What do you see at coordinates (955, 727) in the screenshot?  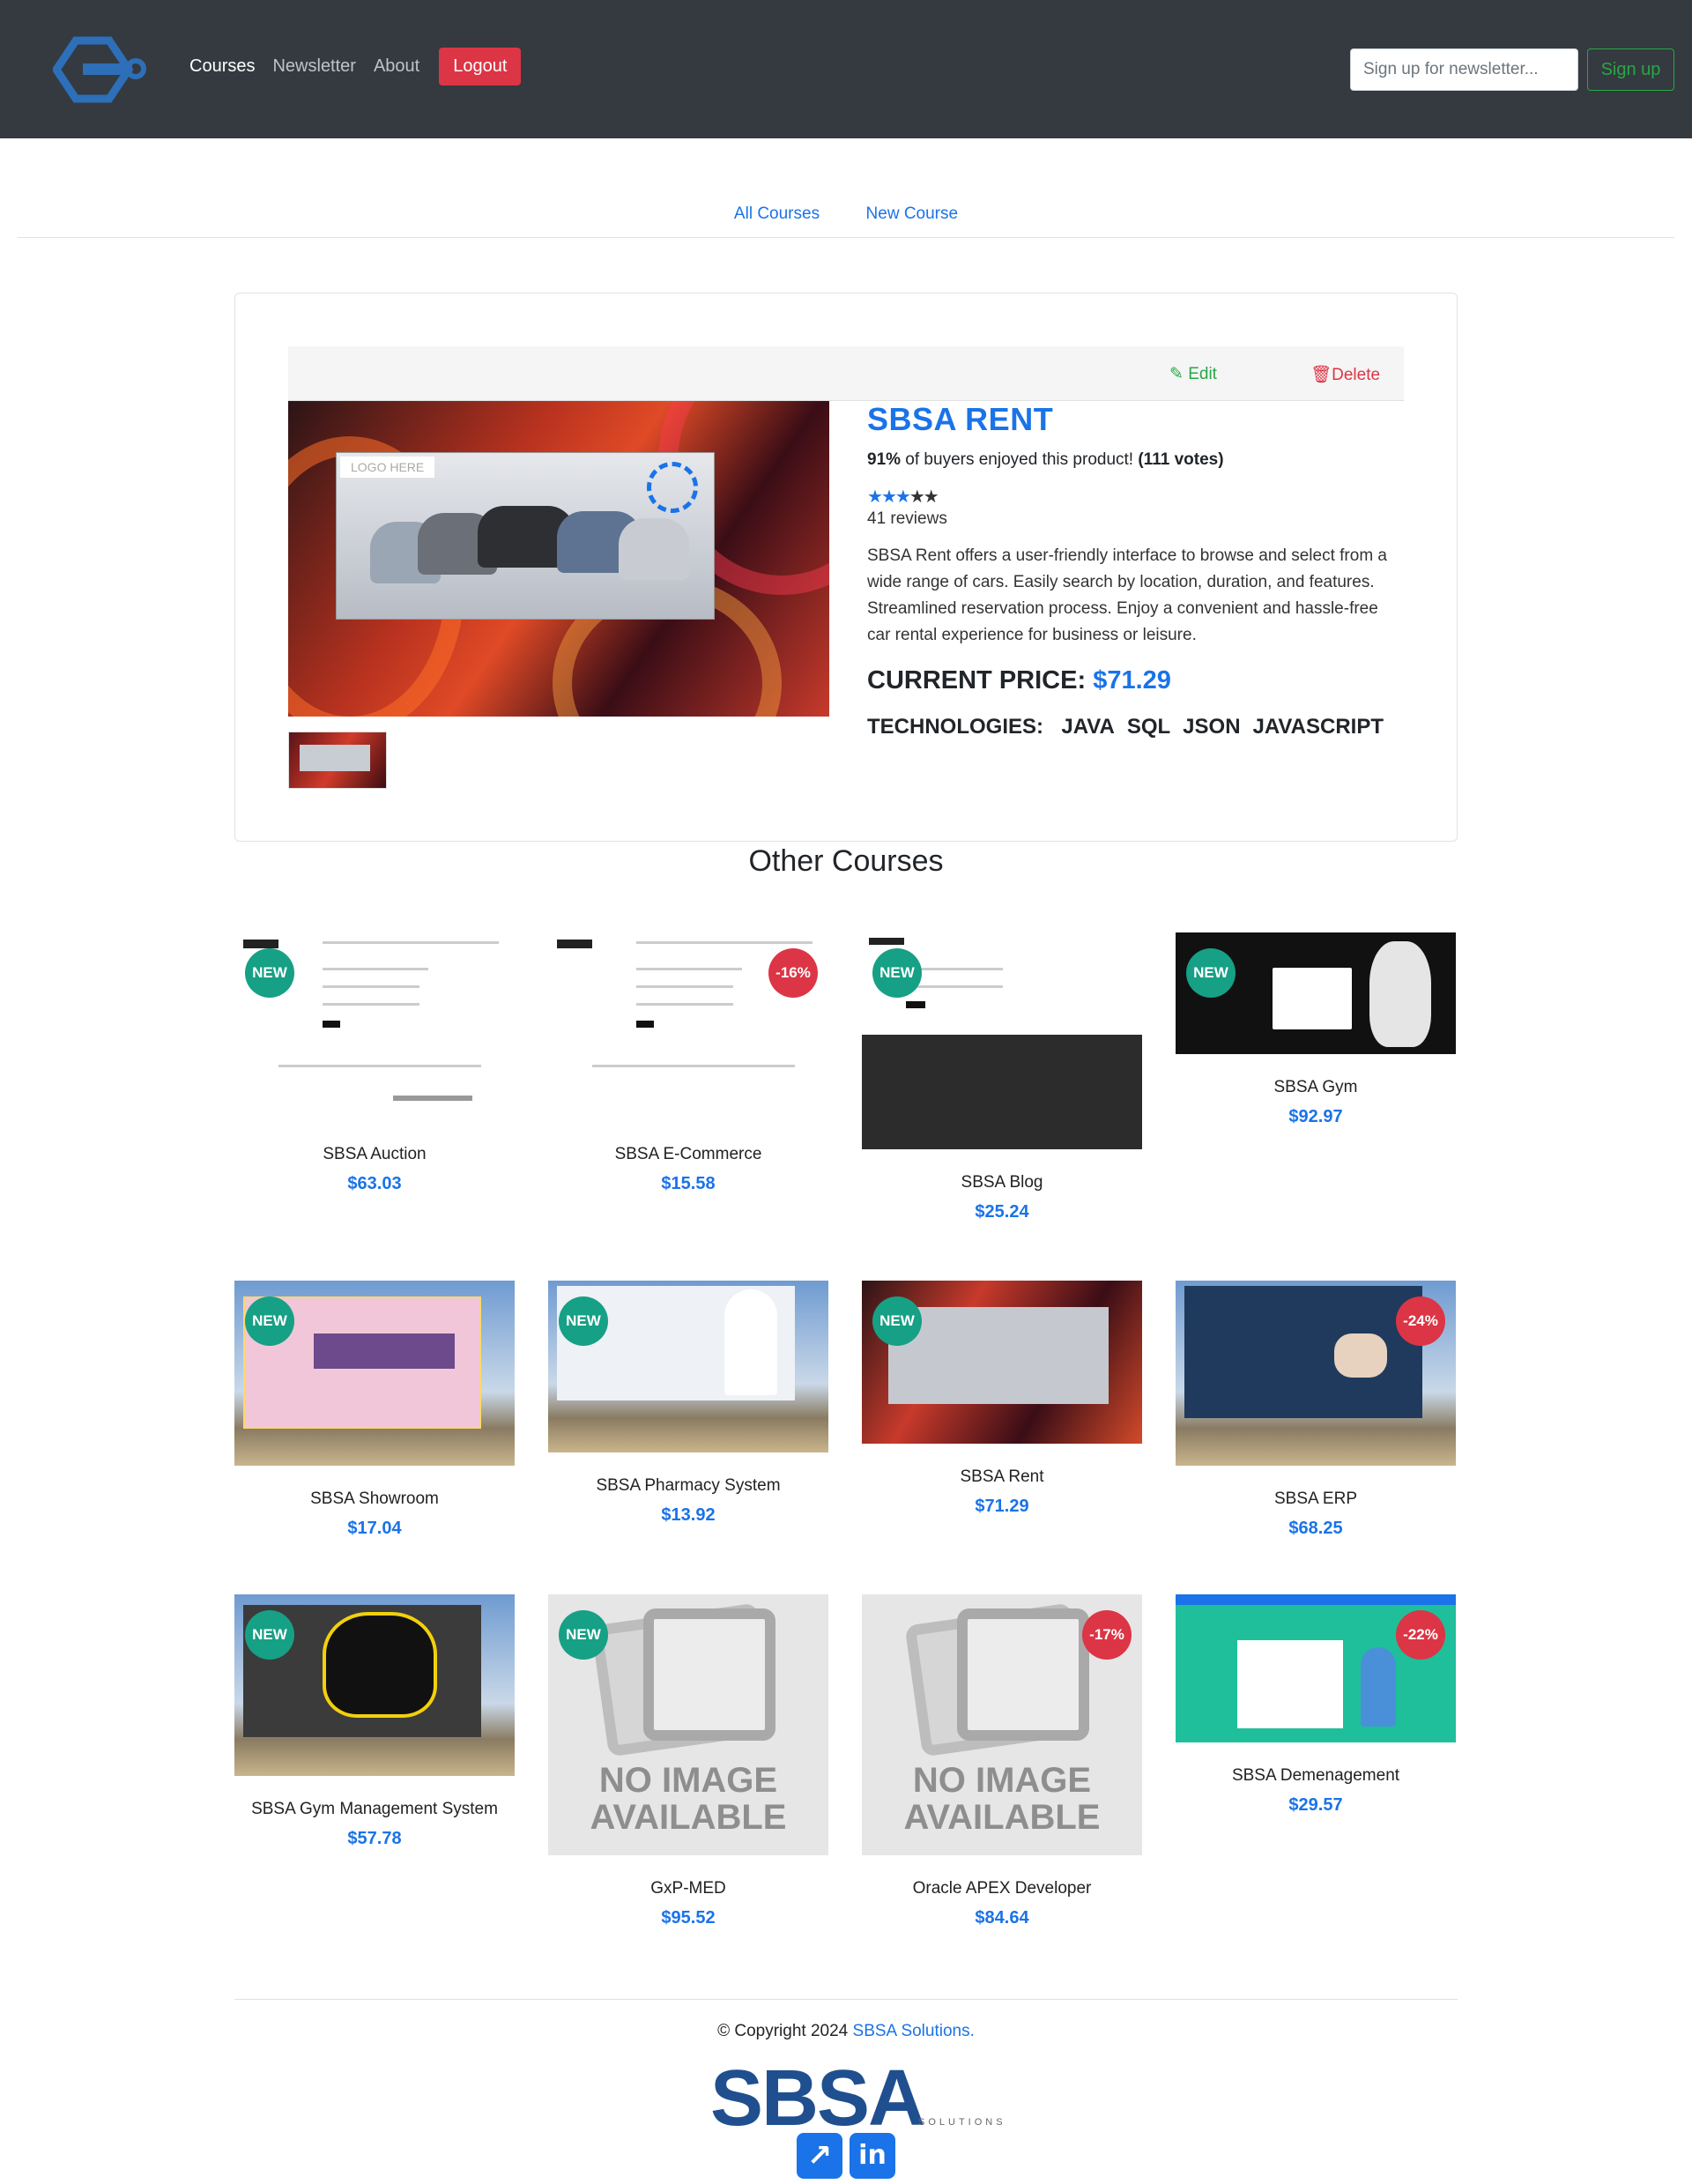 I see `tech-label: TECHNOLOGIES:` at bounding box center [955, 727].